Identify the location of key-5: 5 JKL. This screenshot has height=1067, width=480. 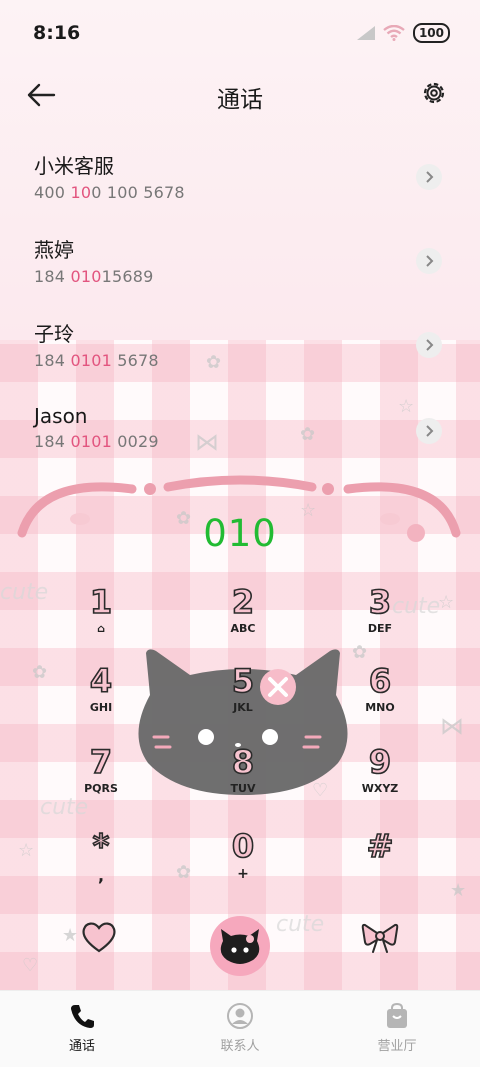
(243, 697).